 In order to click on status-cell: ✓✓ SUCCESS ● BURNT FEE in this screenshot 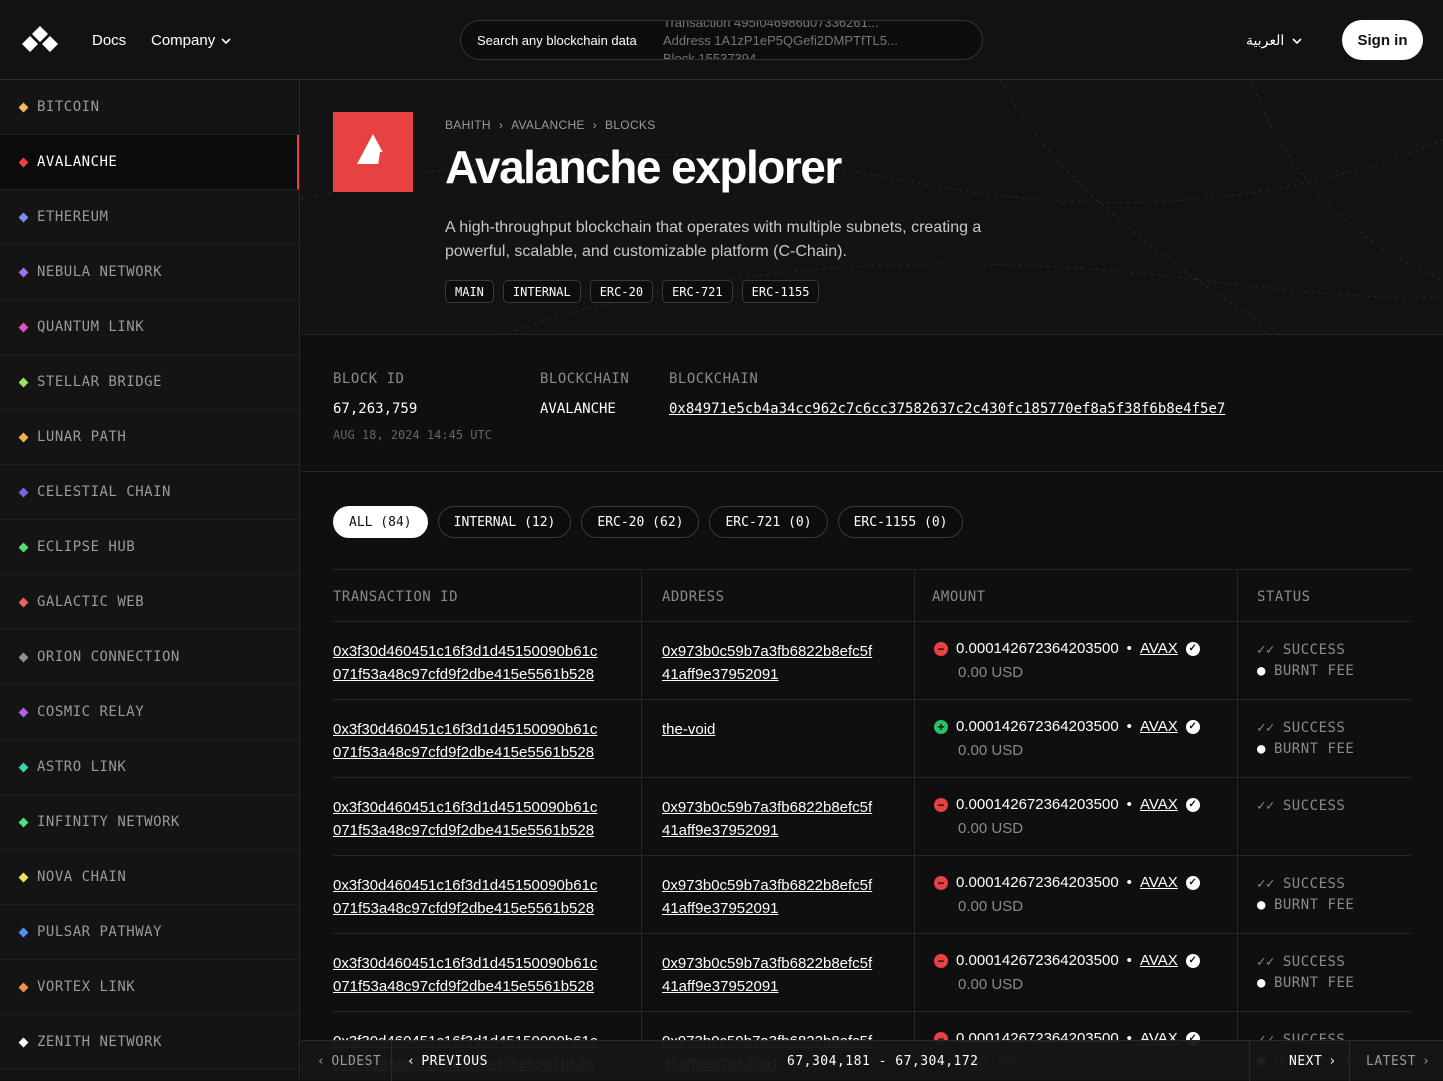, I will do `click(1305, 739)`.